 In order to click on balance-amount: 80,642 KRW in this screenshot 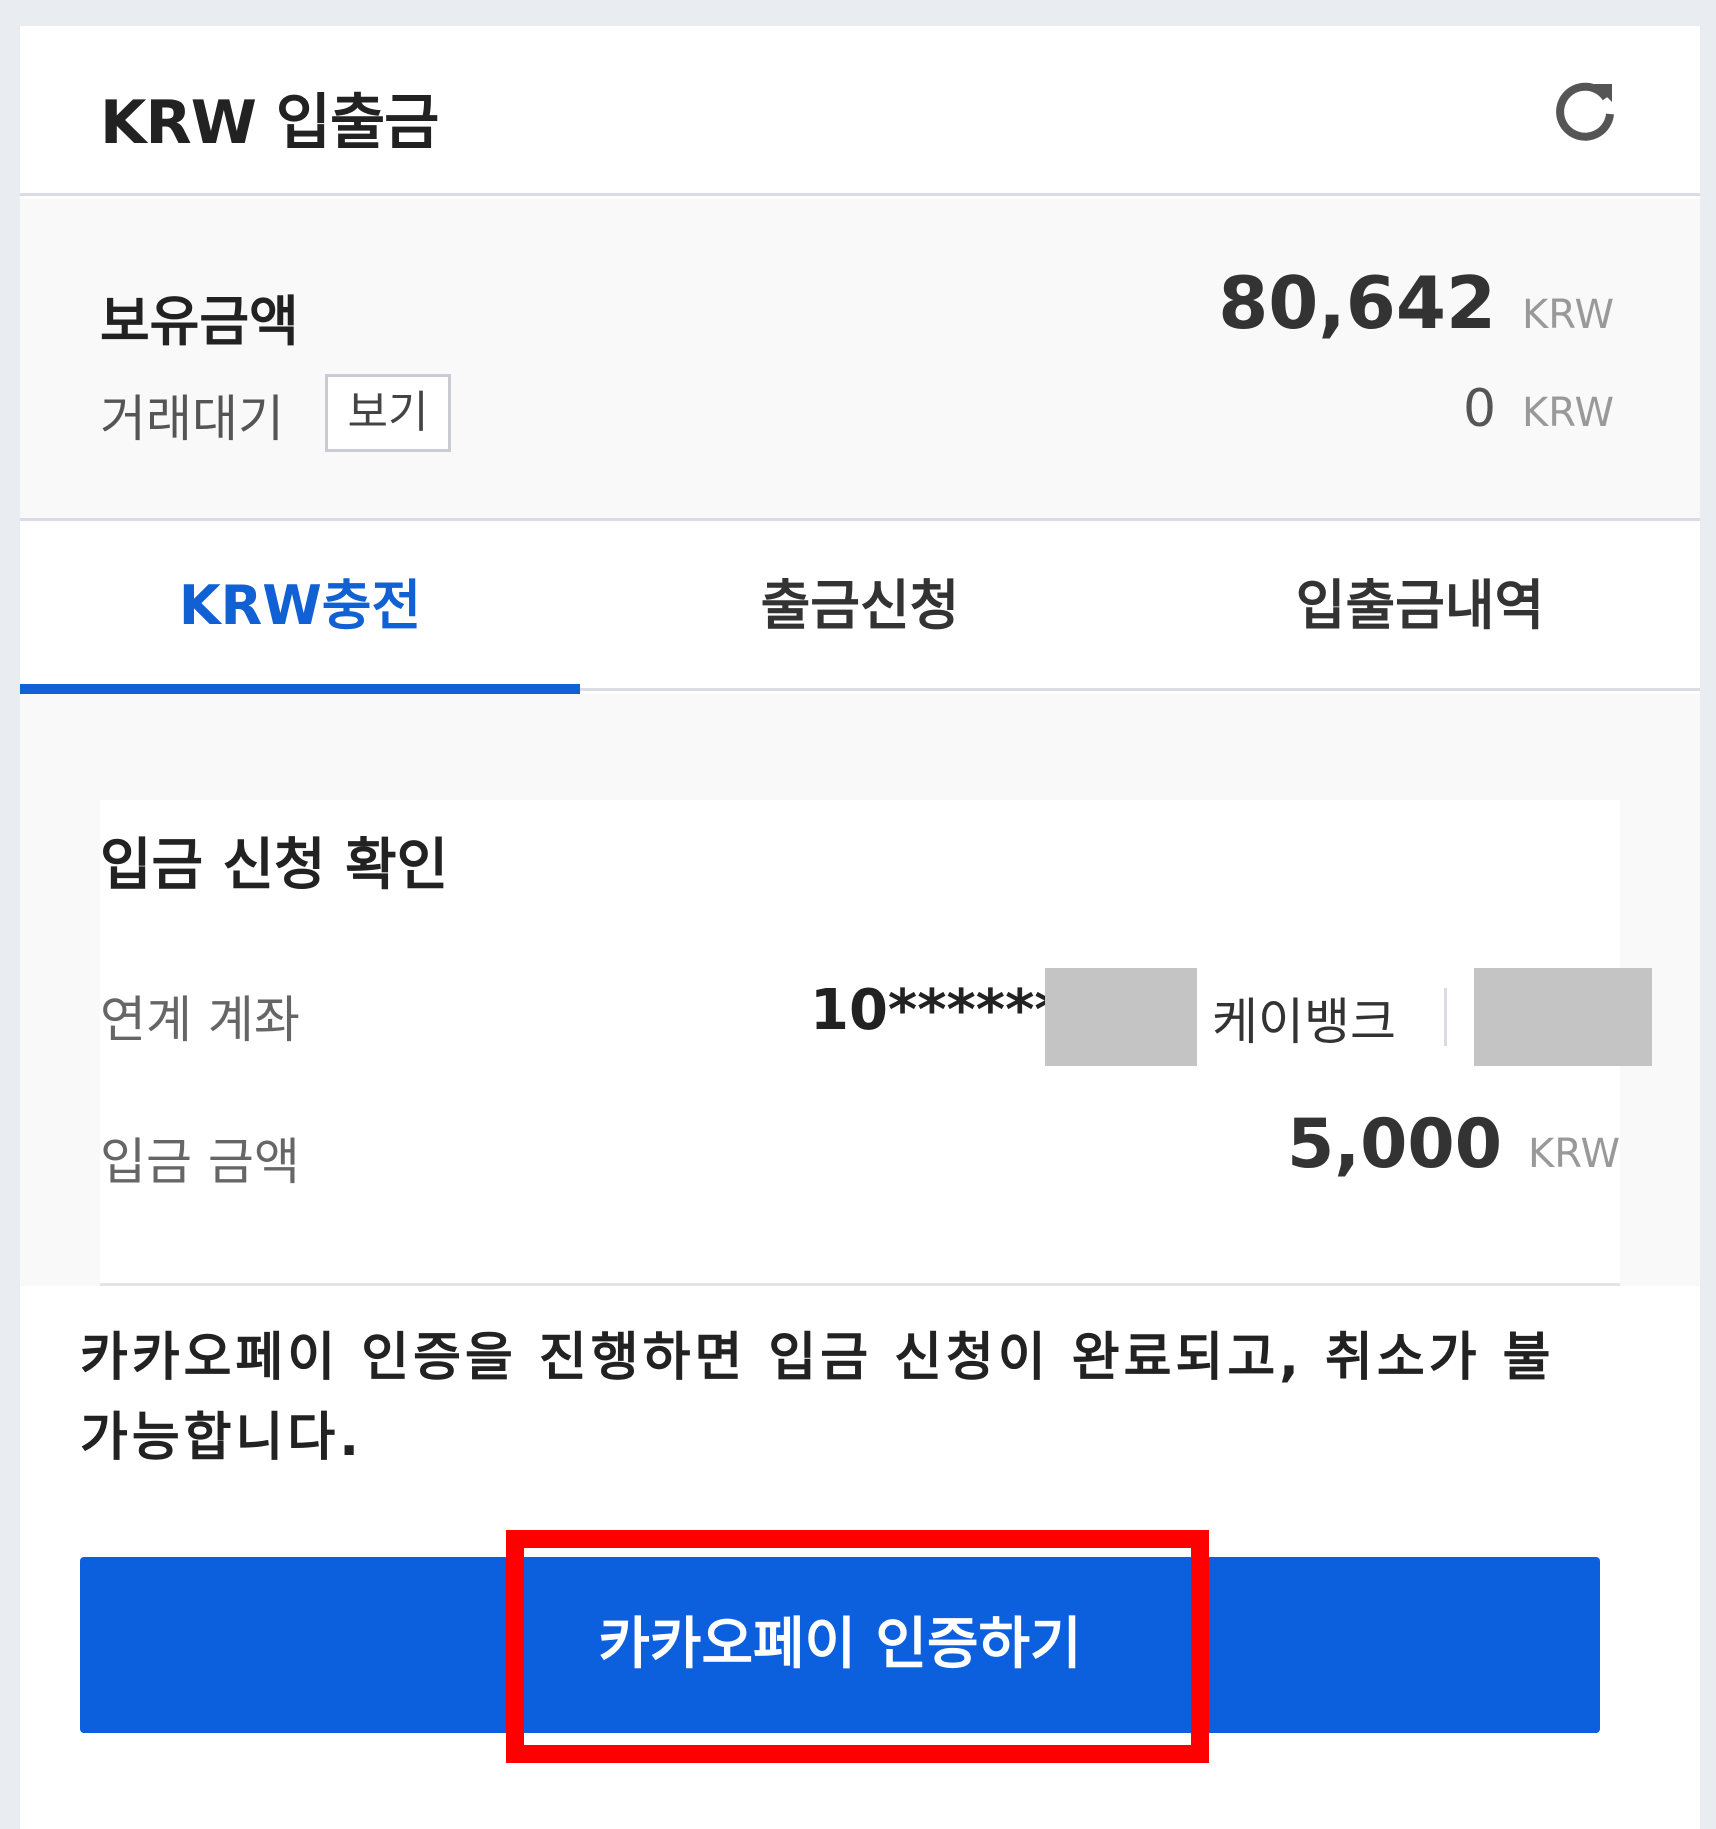, I will do `click(1416, 303)`.